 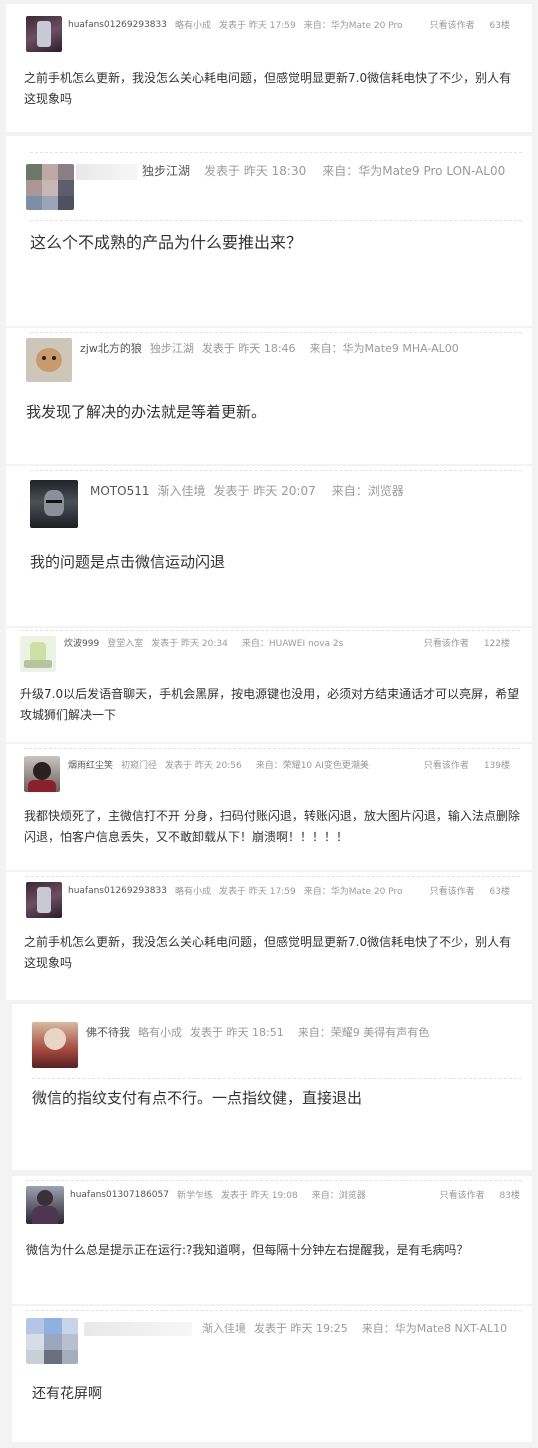 I want to click on post-time: 发表于 昨天 20:56, so click(x=203, y=766).